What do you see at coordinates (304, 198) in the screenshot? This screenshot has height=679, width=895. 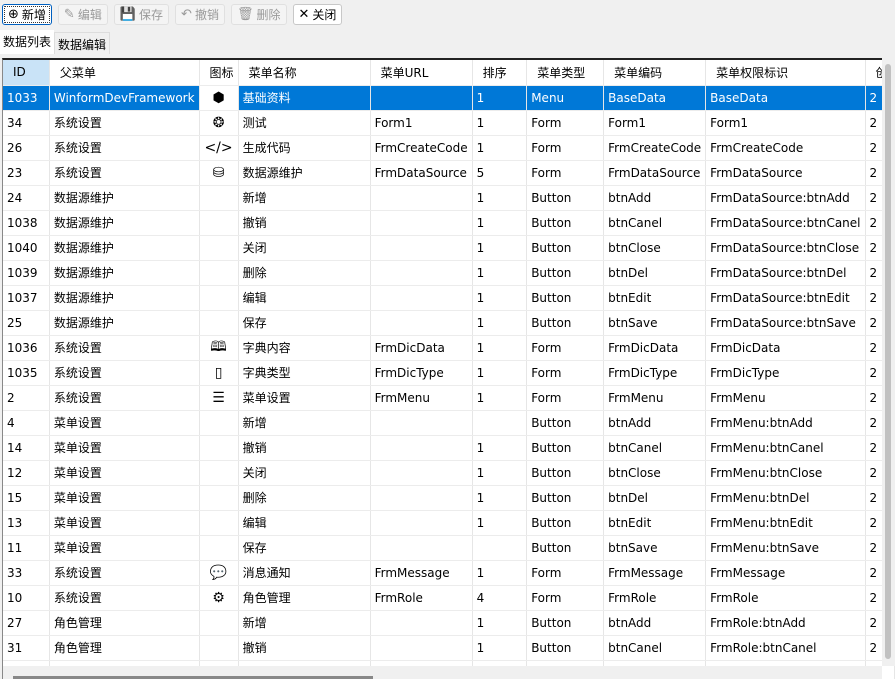 I see `cell: 新增` at bounding box center [304, 198].